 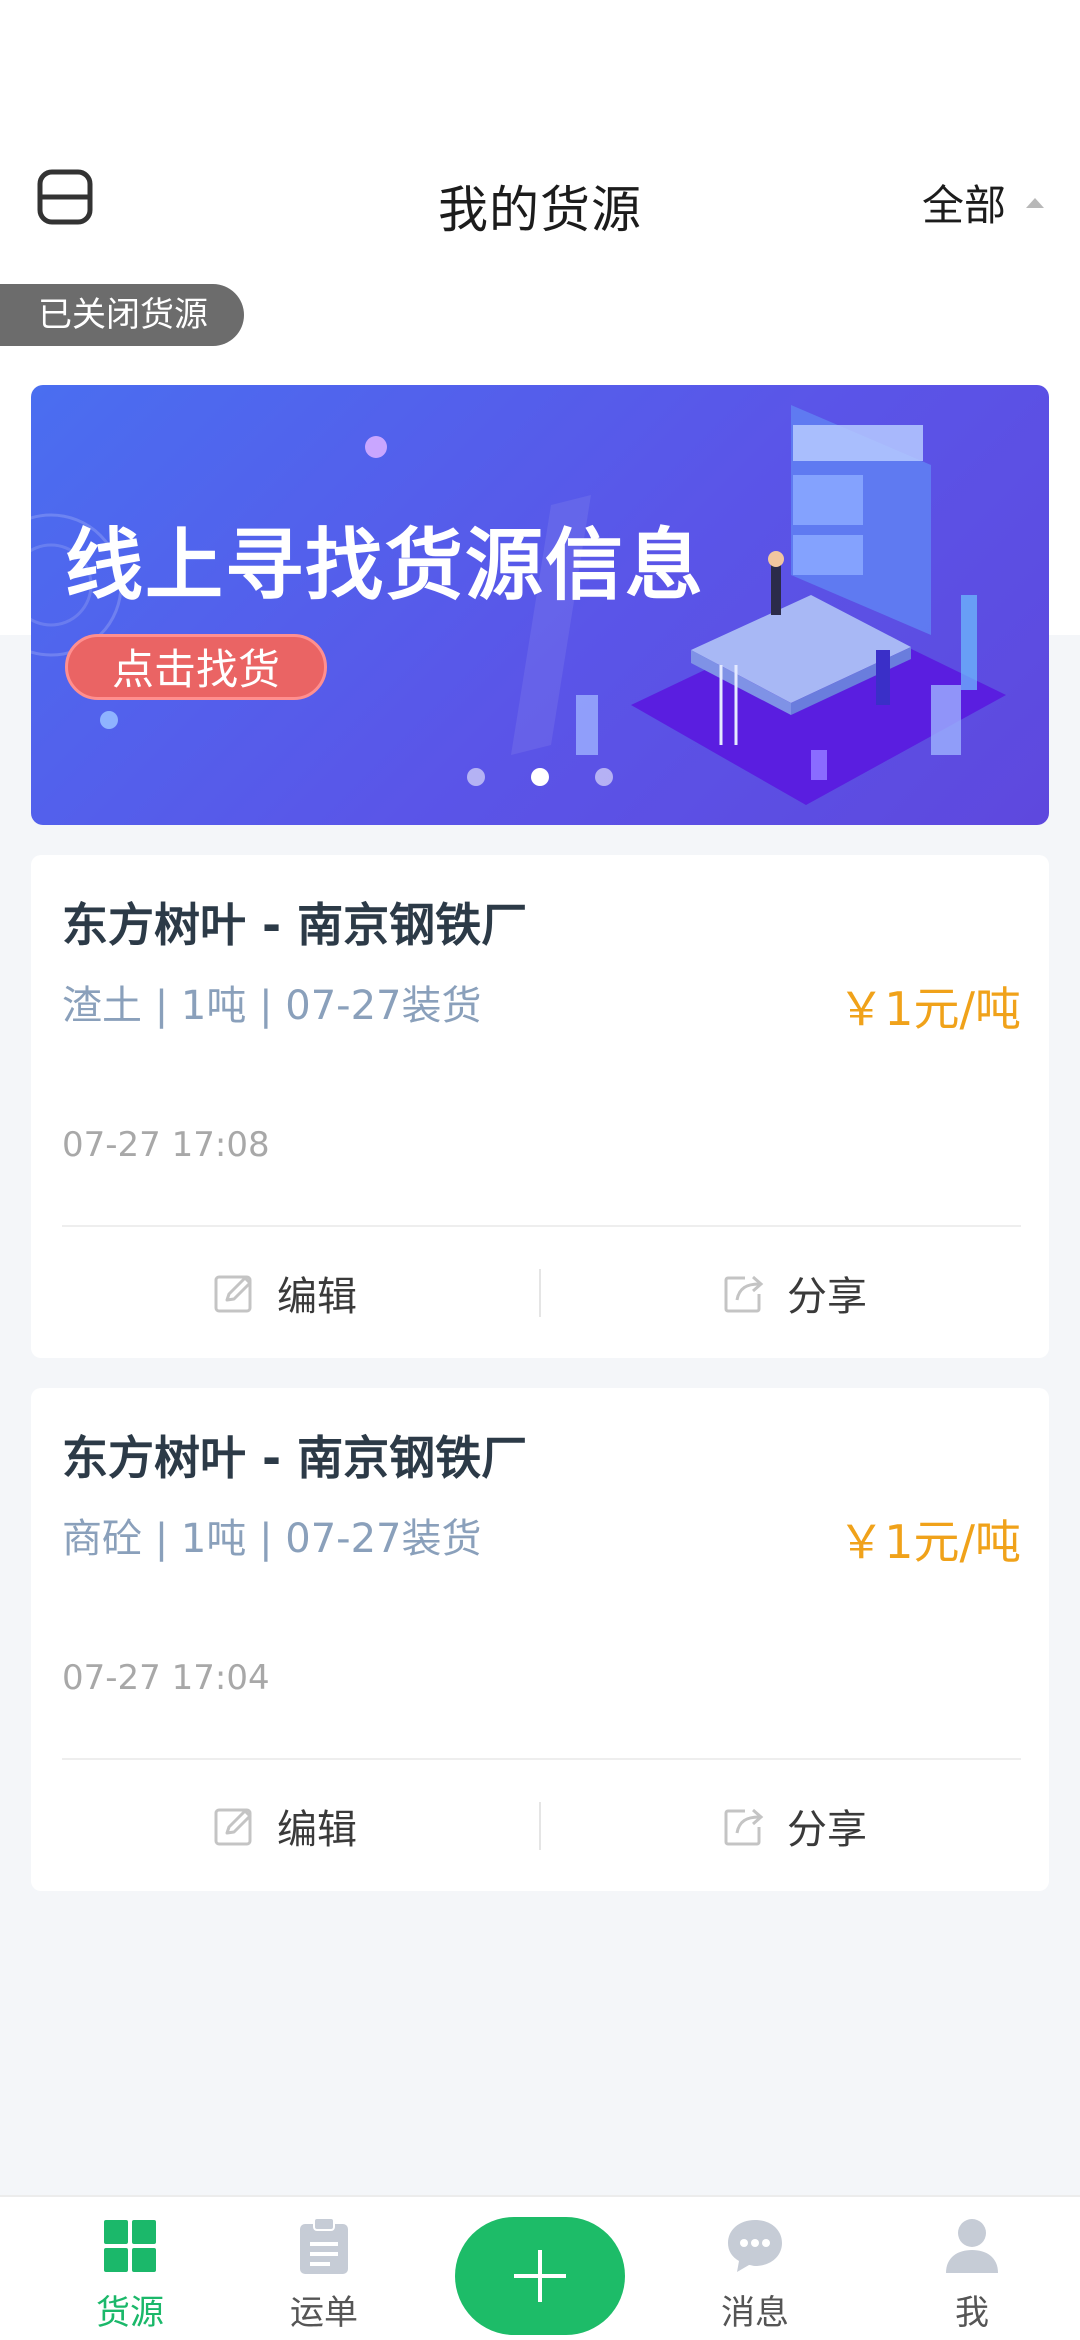 I want to click on bottom-navigation: 货源 运单 消息 我, so click(x=540, y=2267).